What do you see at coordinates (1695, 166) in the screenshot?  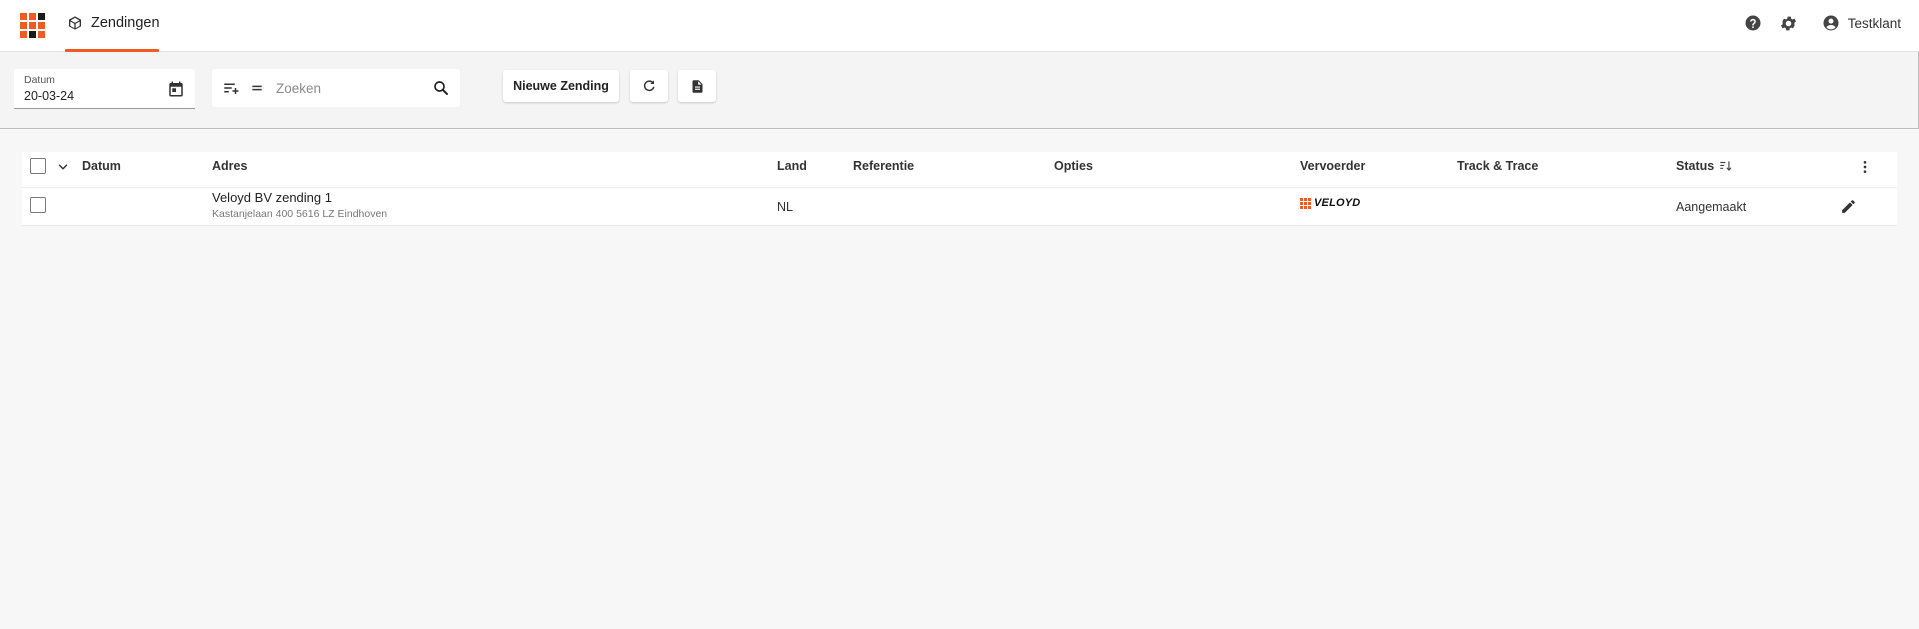 I see `column-header-status: Status` at bounding box center [1695, 166].